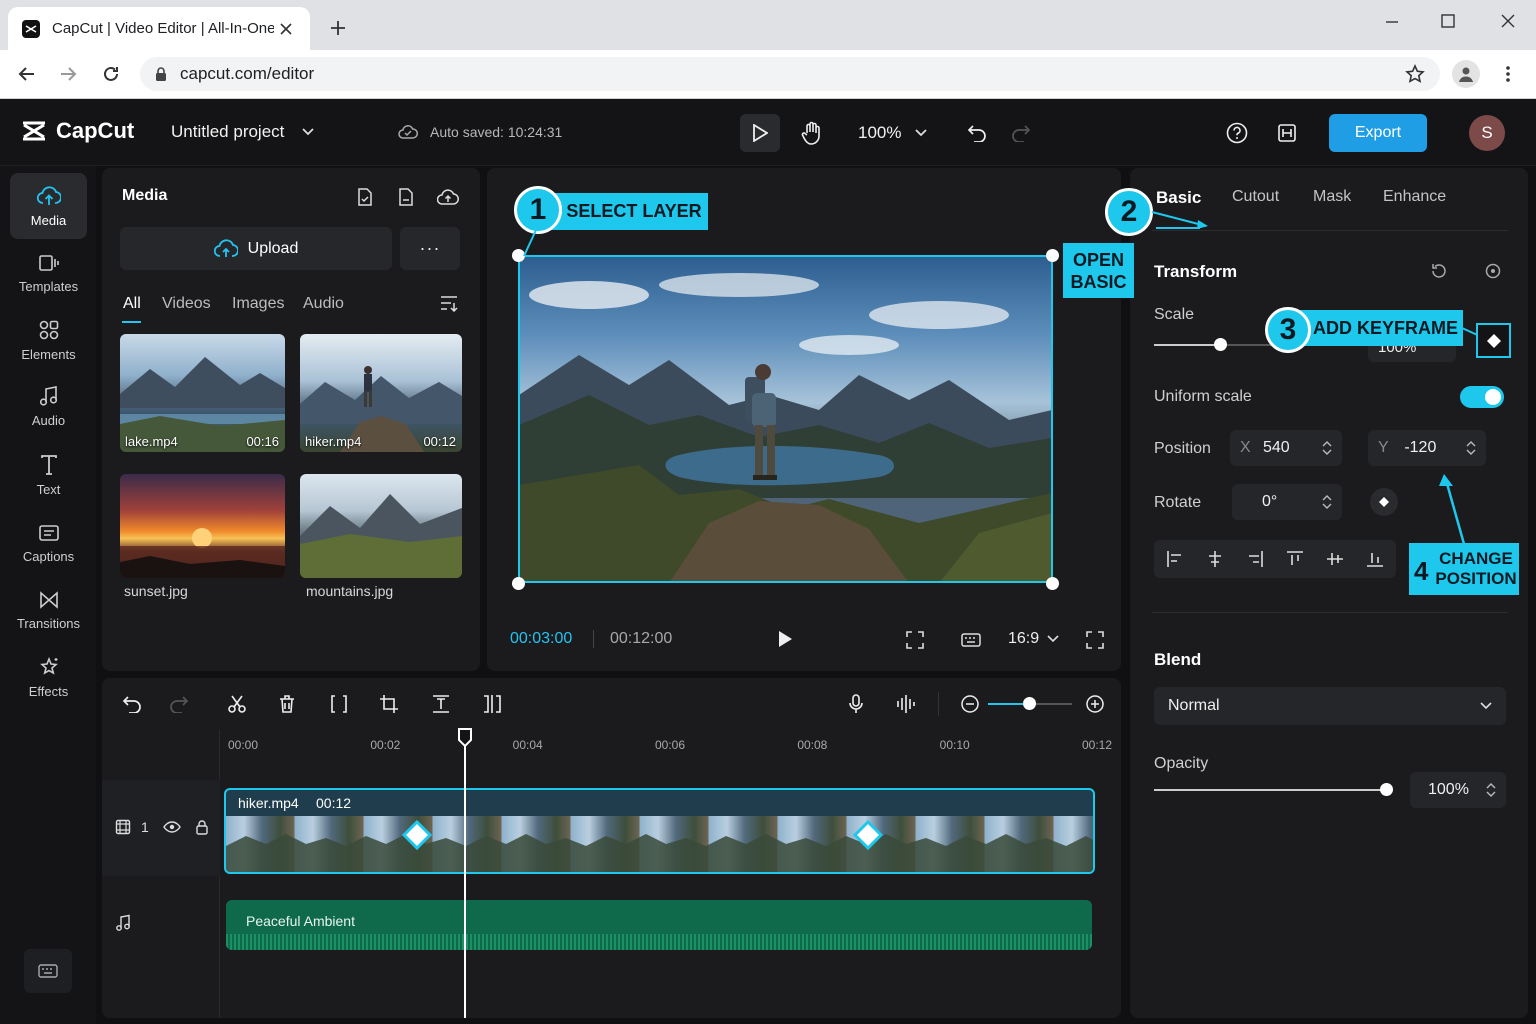  Describe the element at coordinates (1482, 397) in the screenshot. I see `uniform-scale-toggle` at that location.